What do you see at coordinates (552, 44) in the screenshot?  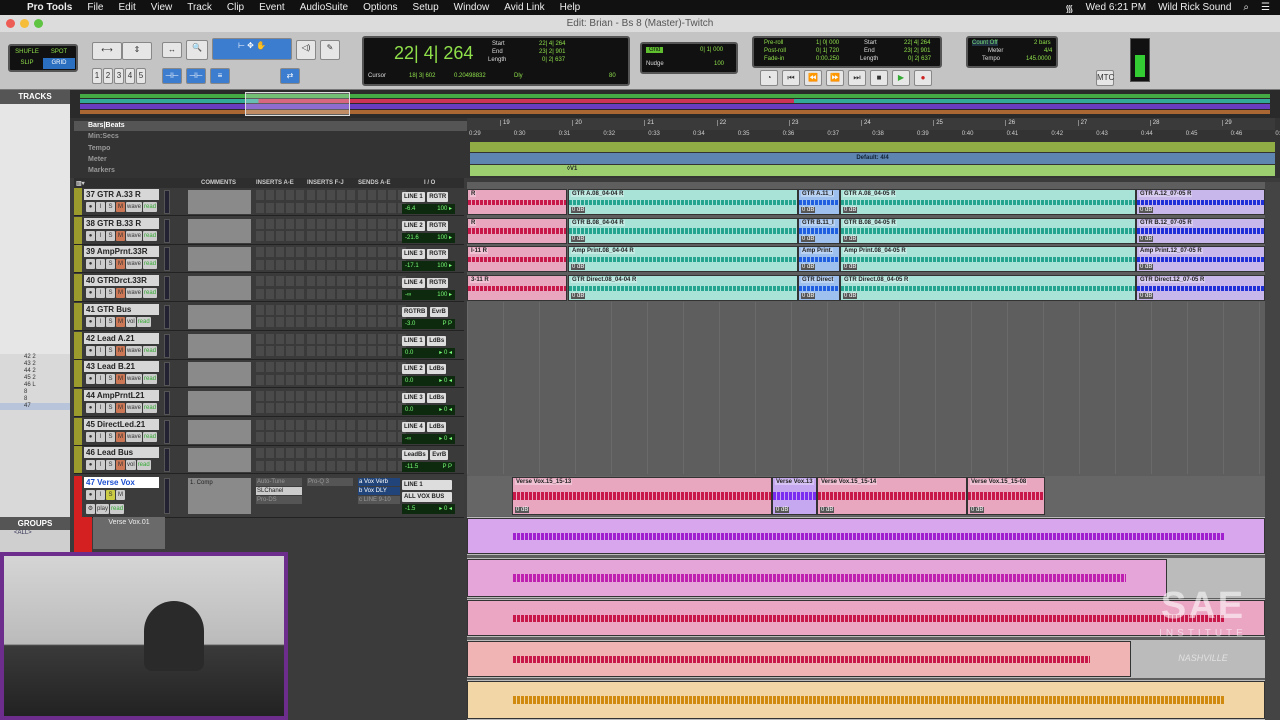 I see `start-value: 22| 4| 264` at bounding box center [552, 44].